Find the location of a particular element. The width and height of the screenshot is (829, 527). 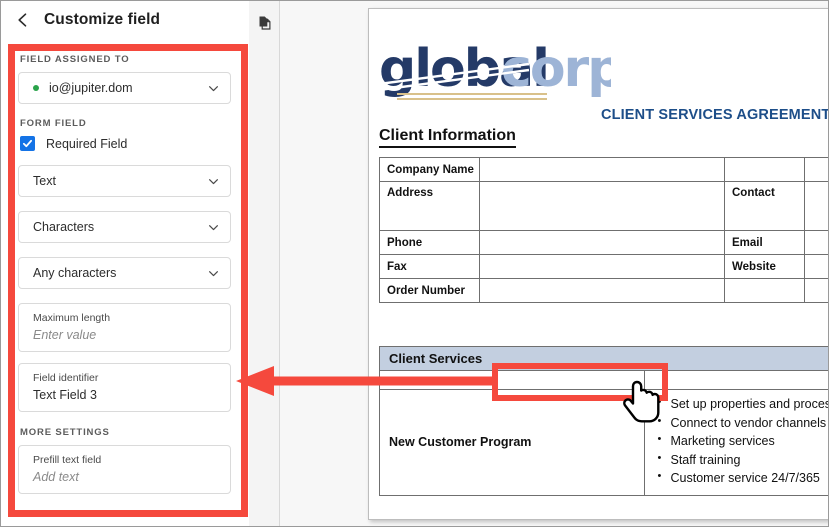

assigned-recipient-select: io@jupiter.dom is located at coordinates (124, 88).